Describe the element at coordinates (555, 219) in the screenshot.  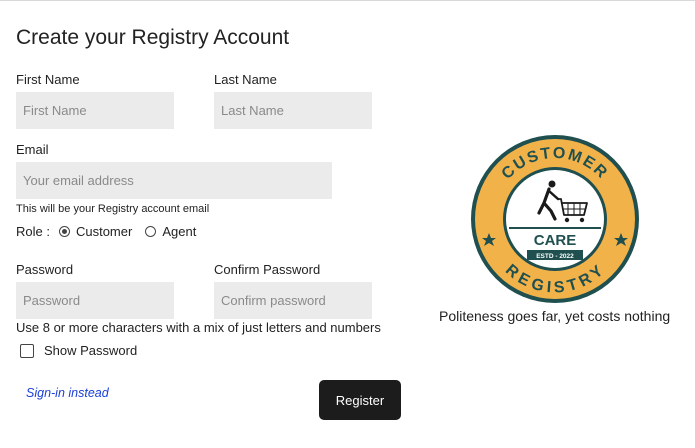
I see `customer-care-registry-logo: CUSTOMER REGISTRY CARE ESTD - 2022` at that location.